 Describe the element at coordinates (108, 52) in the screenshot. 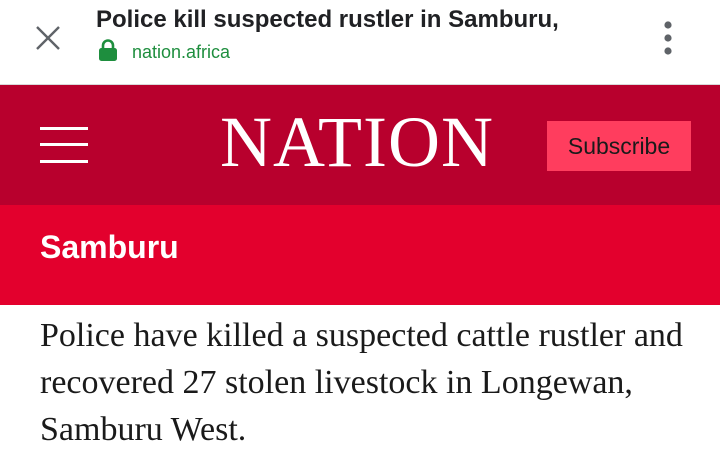

I see `lock-icon` at that location.